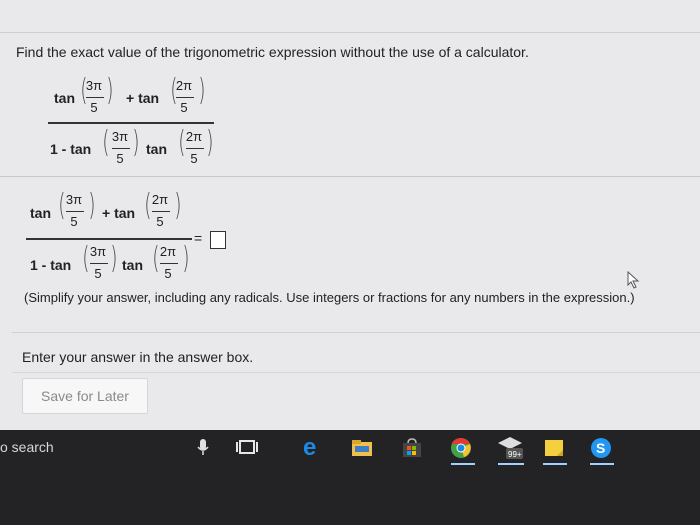 The image size is (700, 525). Describe the element at coordinates (85, 396) in the screenshot. I see `save-for-later-button: Save for Later` at that location.